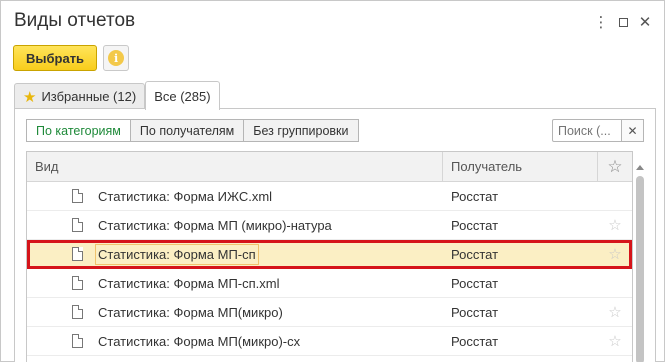 This screenshot has height=362, width=665. What do you see at coordinates (89, 96) in the screenshot?
I see `tab-favorites-label: Избранные (12)` at bounding box center [89, 96].